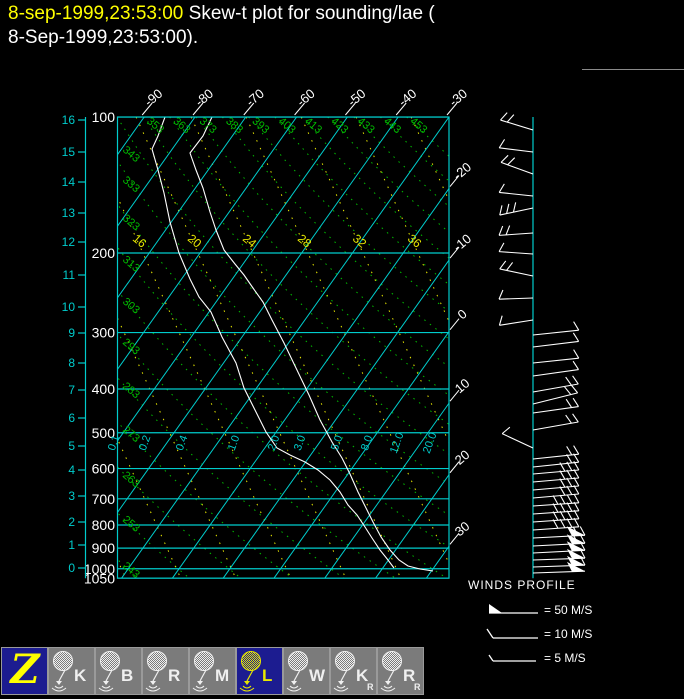 The height and width of the screenshot is (699, 684). What do you see at coordinates (155, 125) in the screenshot?
I see `svg-text: 353` at bounding box center [155, 125].